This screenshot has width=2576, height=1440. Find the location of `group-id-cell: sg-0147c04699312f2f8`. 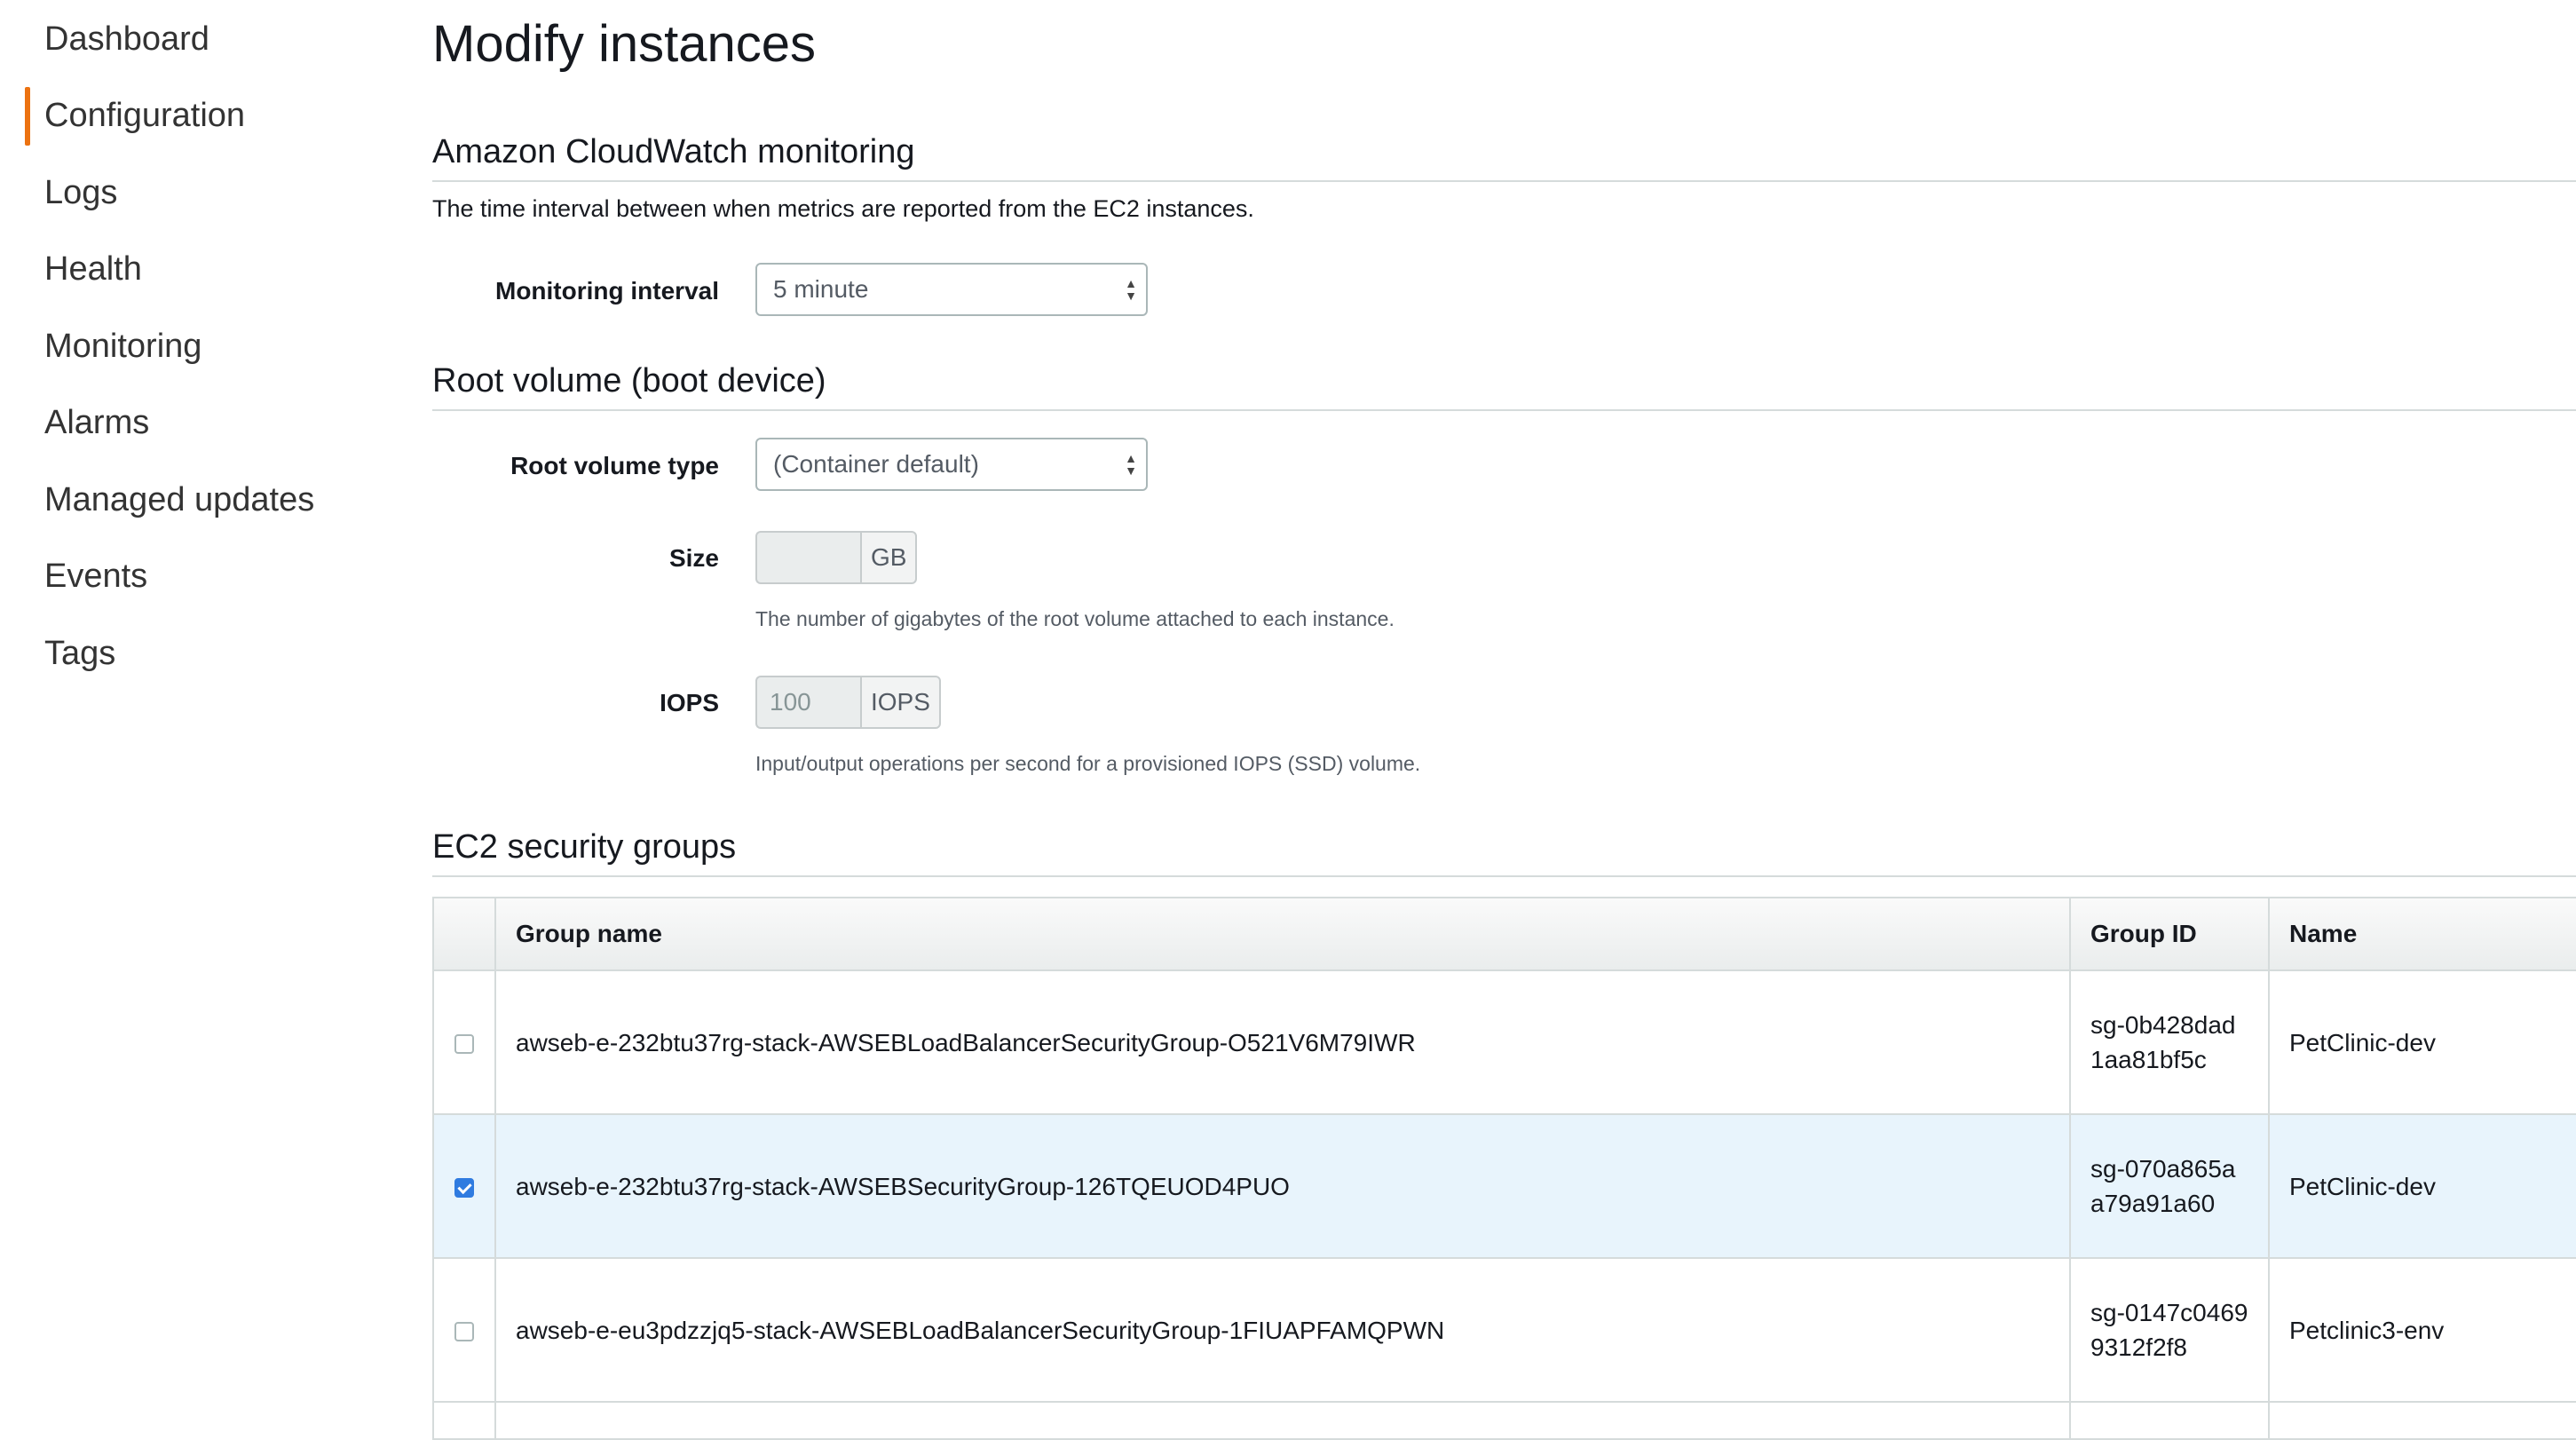

group-id-cell: sg-0147c04699312f2f8 is located at coordinates (2169, 1330).